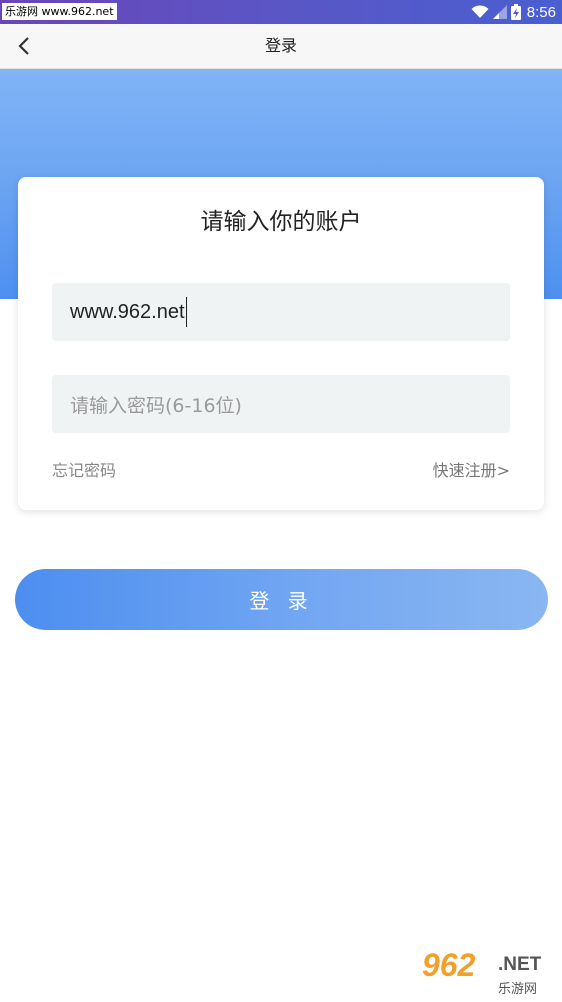  I want to click on battery-charging-icon, so click(515, 12).